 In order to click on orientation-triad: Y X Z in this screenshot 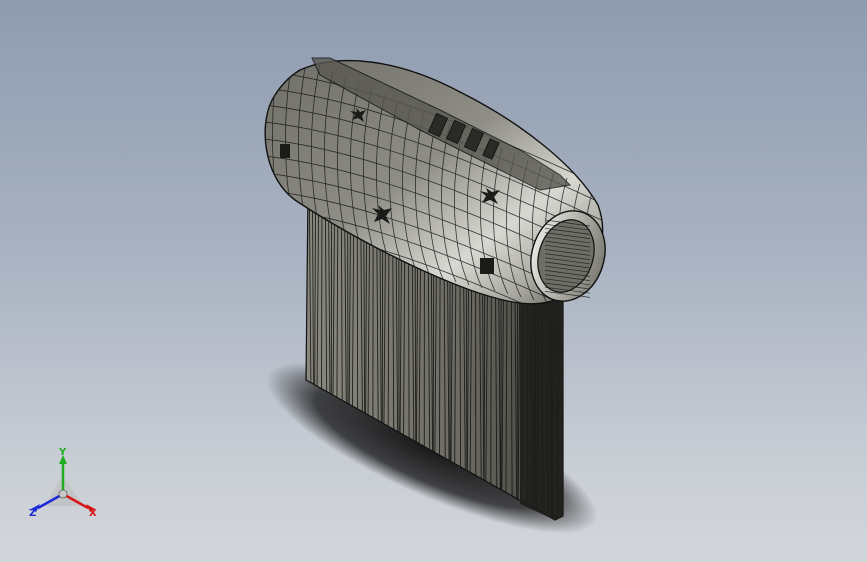, I will do `click(66, 486)`.